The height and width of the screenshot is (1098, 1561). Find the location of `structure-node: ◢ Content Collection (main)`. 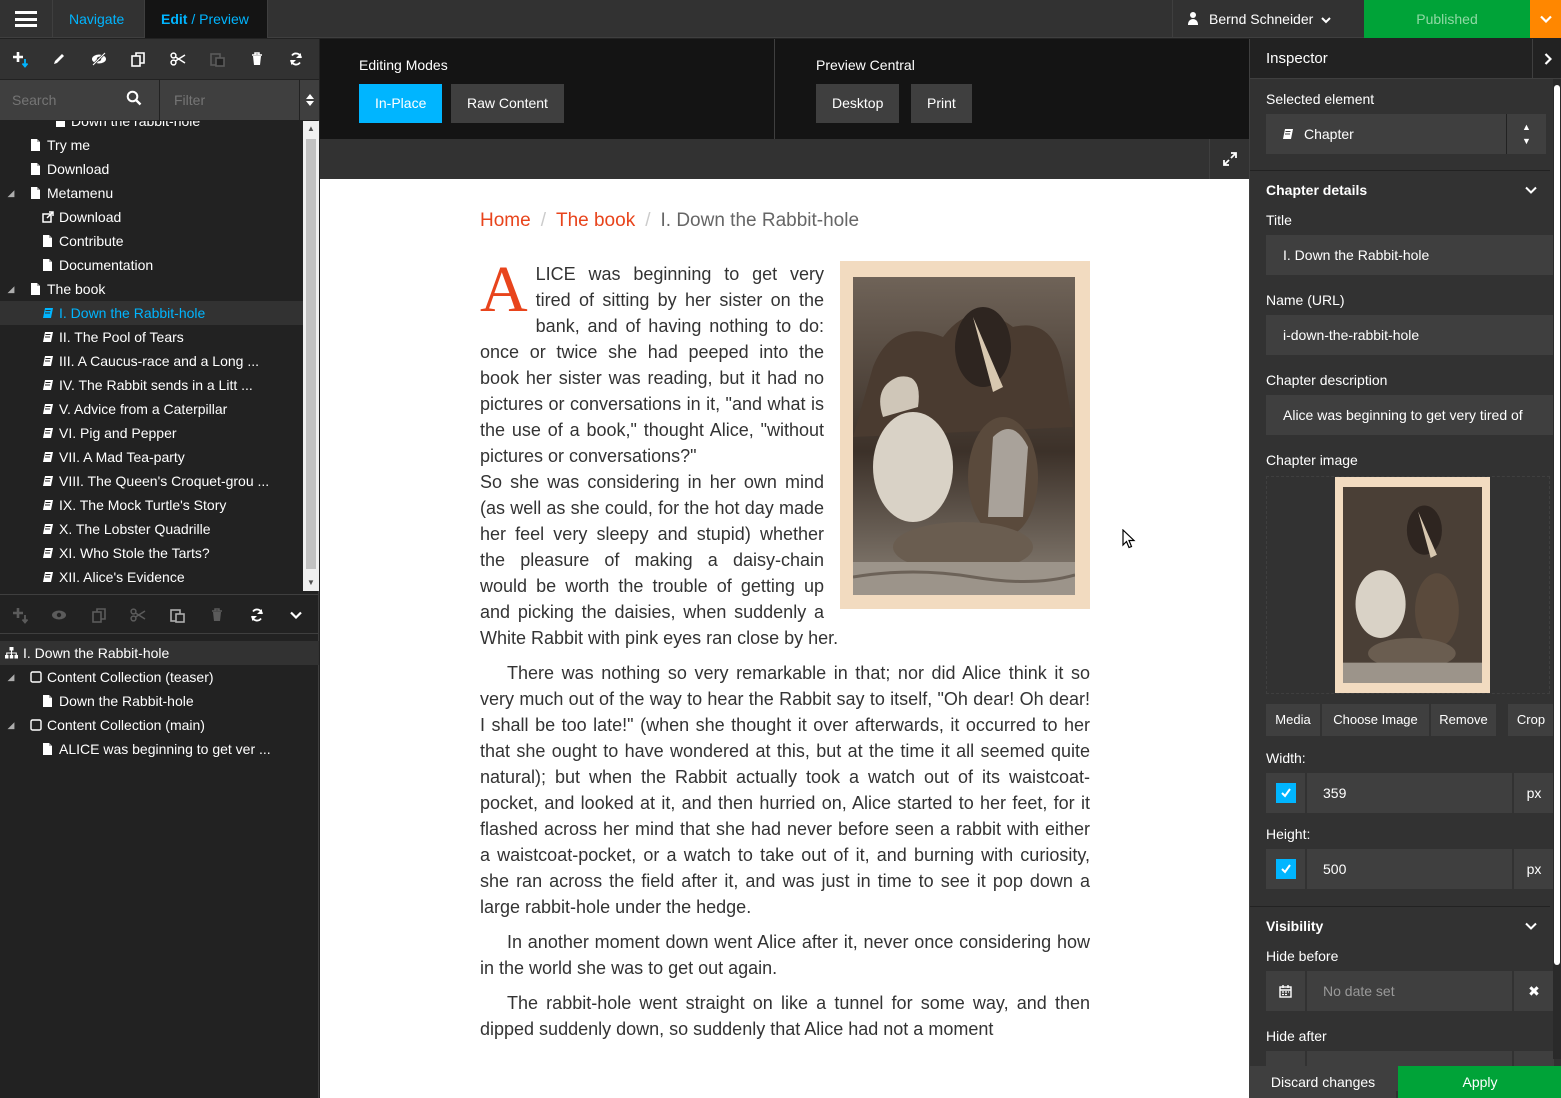

structure-node: ◢ Content Collection (main) is located at coordinates (159, 725).